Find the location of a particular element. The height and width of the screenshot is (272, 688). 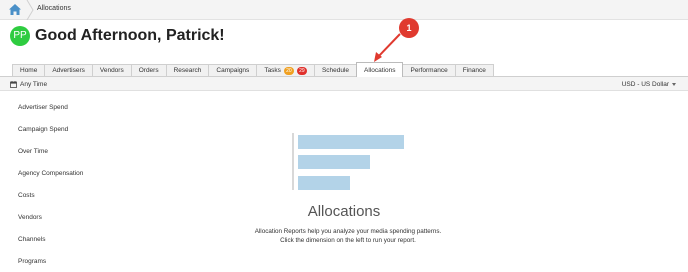

tab-label: Allocations is located at coordinates (380, 70).